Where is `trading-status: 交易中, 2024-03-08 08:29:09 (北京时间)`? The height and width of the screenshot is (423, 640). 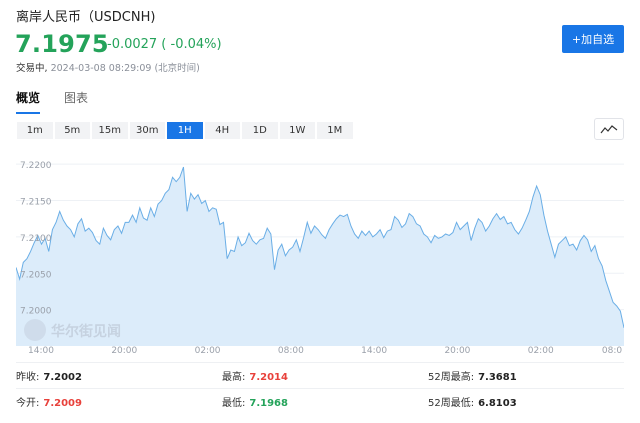 trading-status: 交易中, 2024-03-08 08:29:09 (北京时间) is located at coordinates (108, 67).